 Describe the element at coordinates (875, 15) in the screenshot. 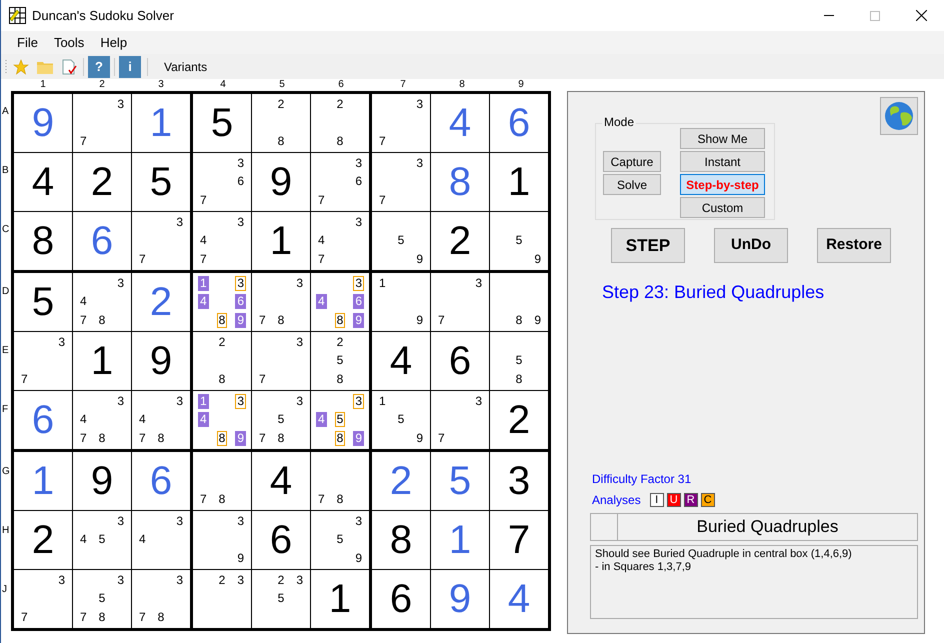

I see `maximize-icon` at that location.